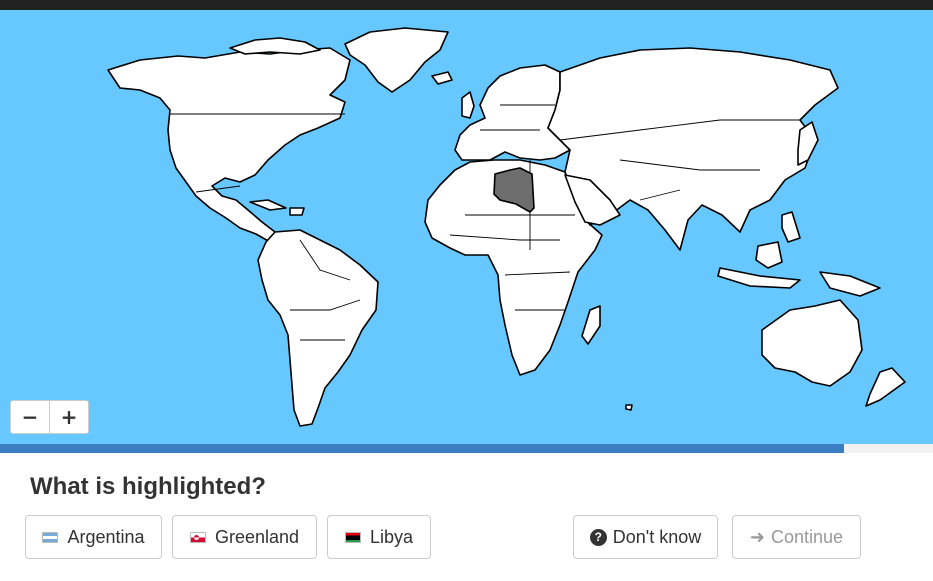 The height and width of the screenshot is (581, 933). What do you see at coordinates (391, 536) in the screenshot?
I see `answer-label: Libya` at bounding box center [391, 536].